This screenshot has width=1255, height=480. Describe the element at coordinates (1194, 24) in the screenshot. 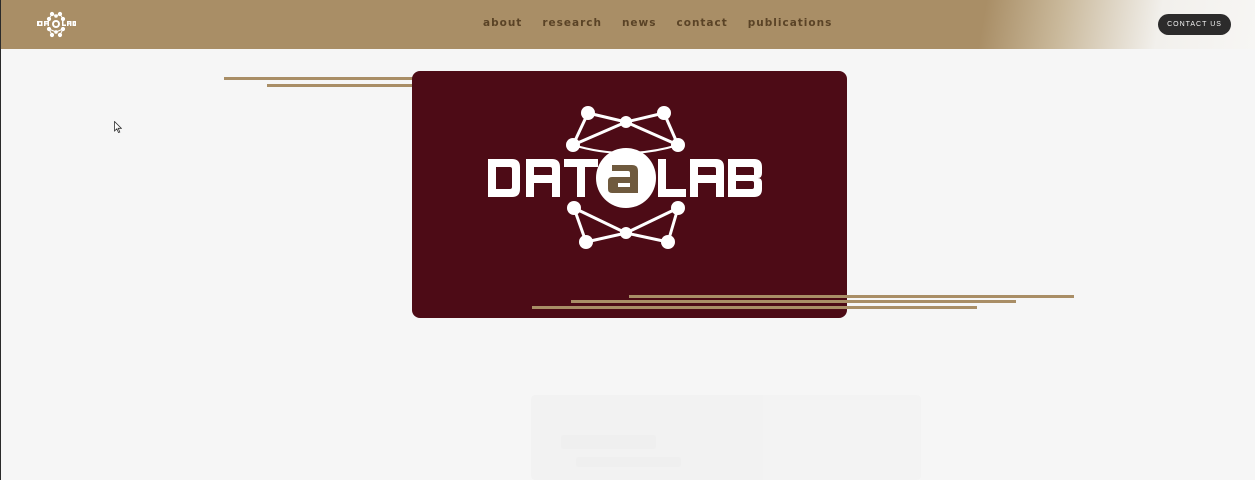

I see `contact-us-button: CONTACT US` at that location.